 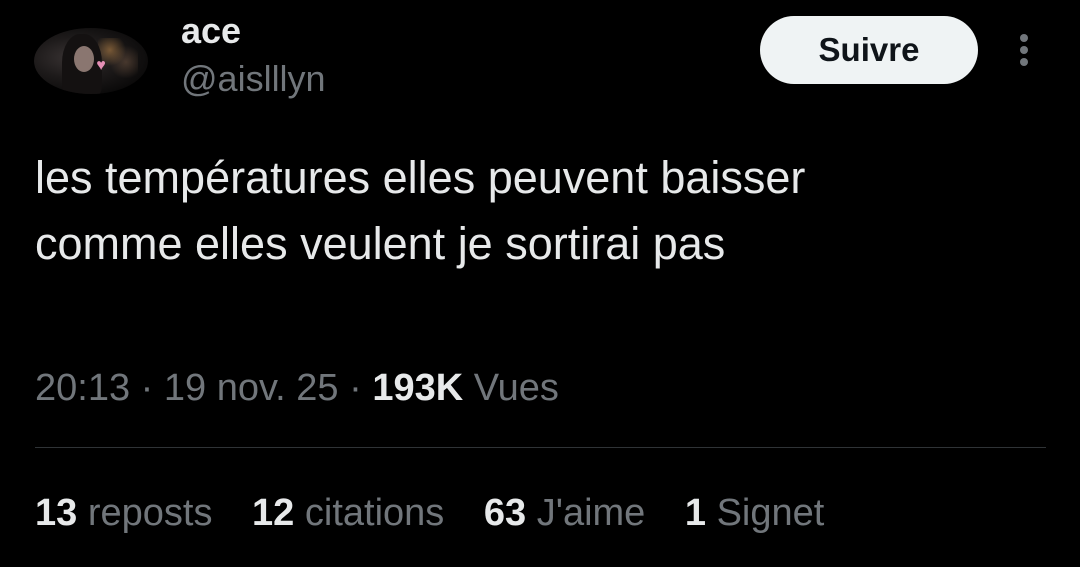 I want to click on likes-label: J'aime, so click(x=591, y=513).